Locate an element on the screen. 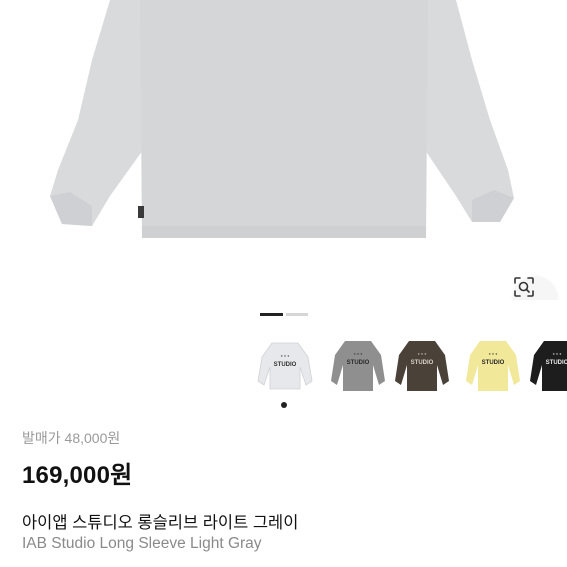 The width and height of the screenshot is (567, 567). image-pager-active is located at coordinates (271, 314).